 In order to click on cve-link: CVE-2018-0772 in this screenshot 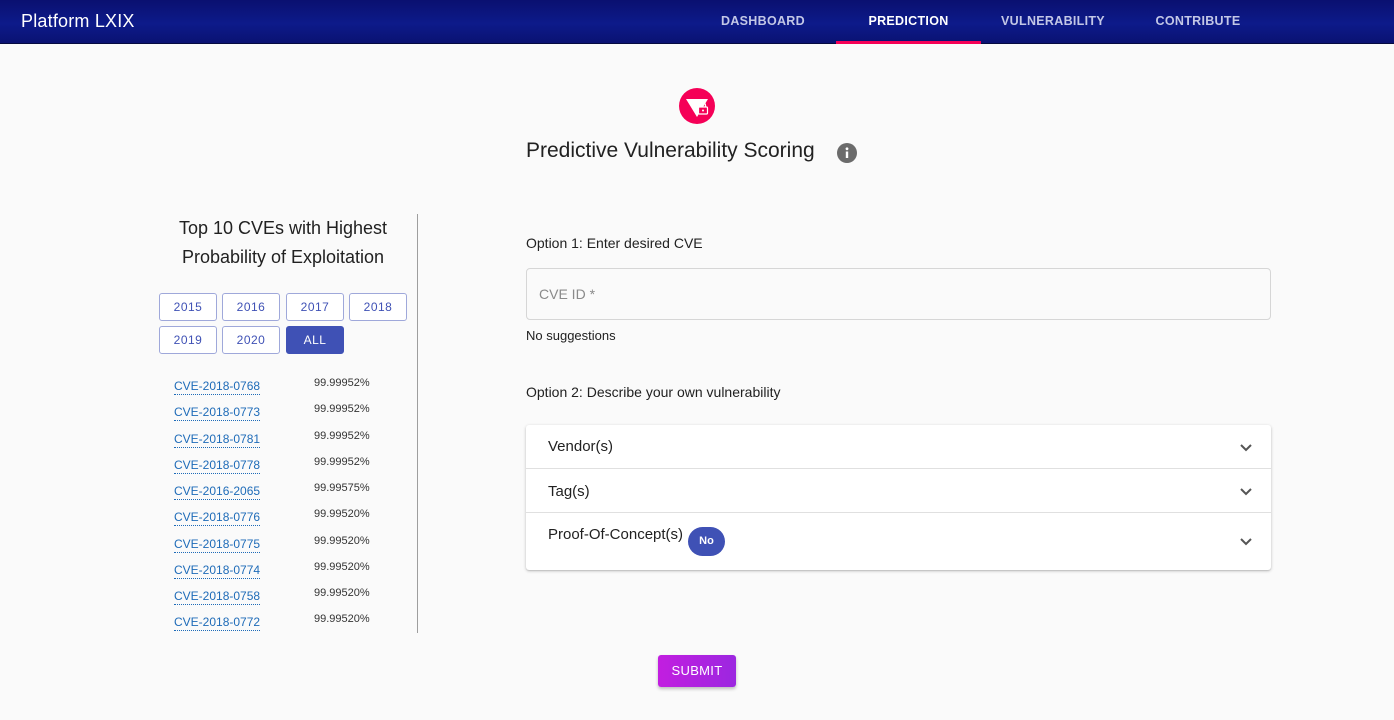, I will do `click(217, 623)`.